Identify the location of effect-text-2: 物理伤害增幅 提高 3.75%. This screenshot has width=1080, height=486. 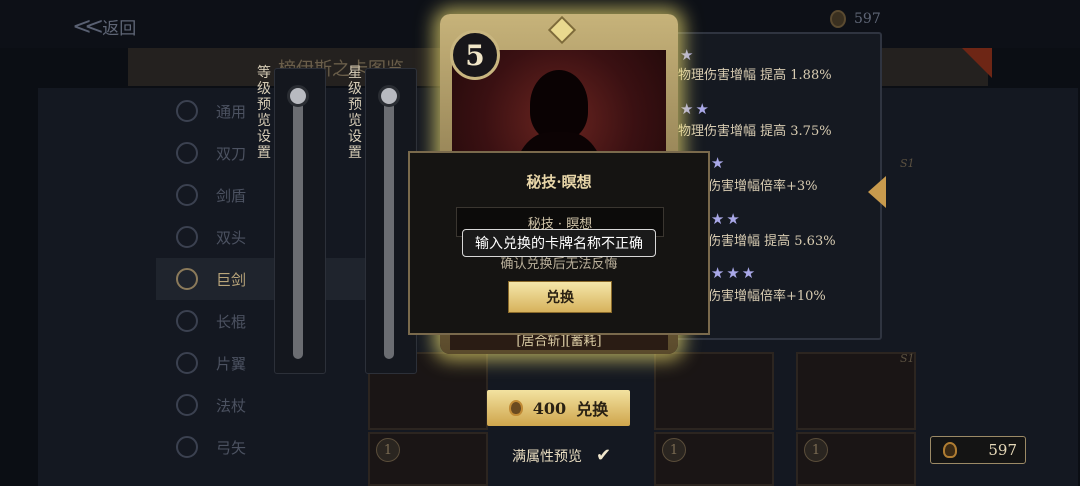
(755, 131).